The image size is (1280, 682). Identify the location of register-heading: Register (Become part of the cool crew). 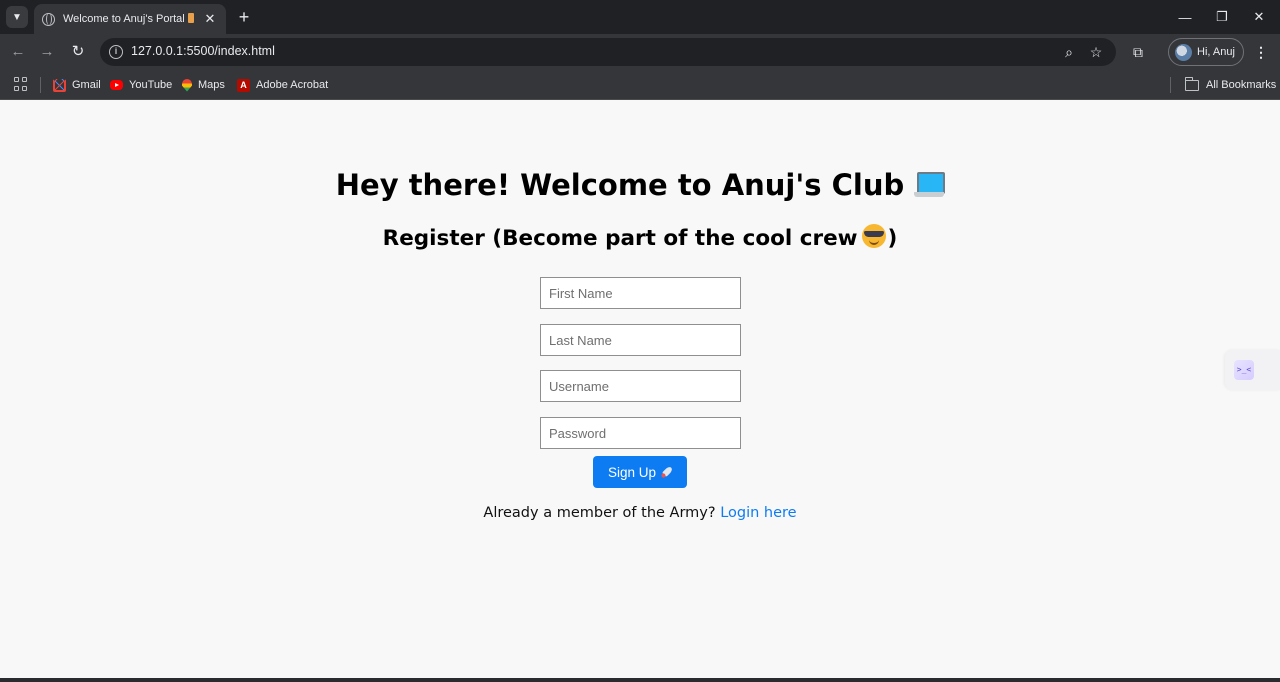
(640, 239).